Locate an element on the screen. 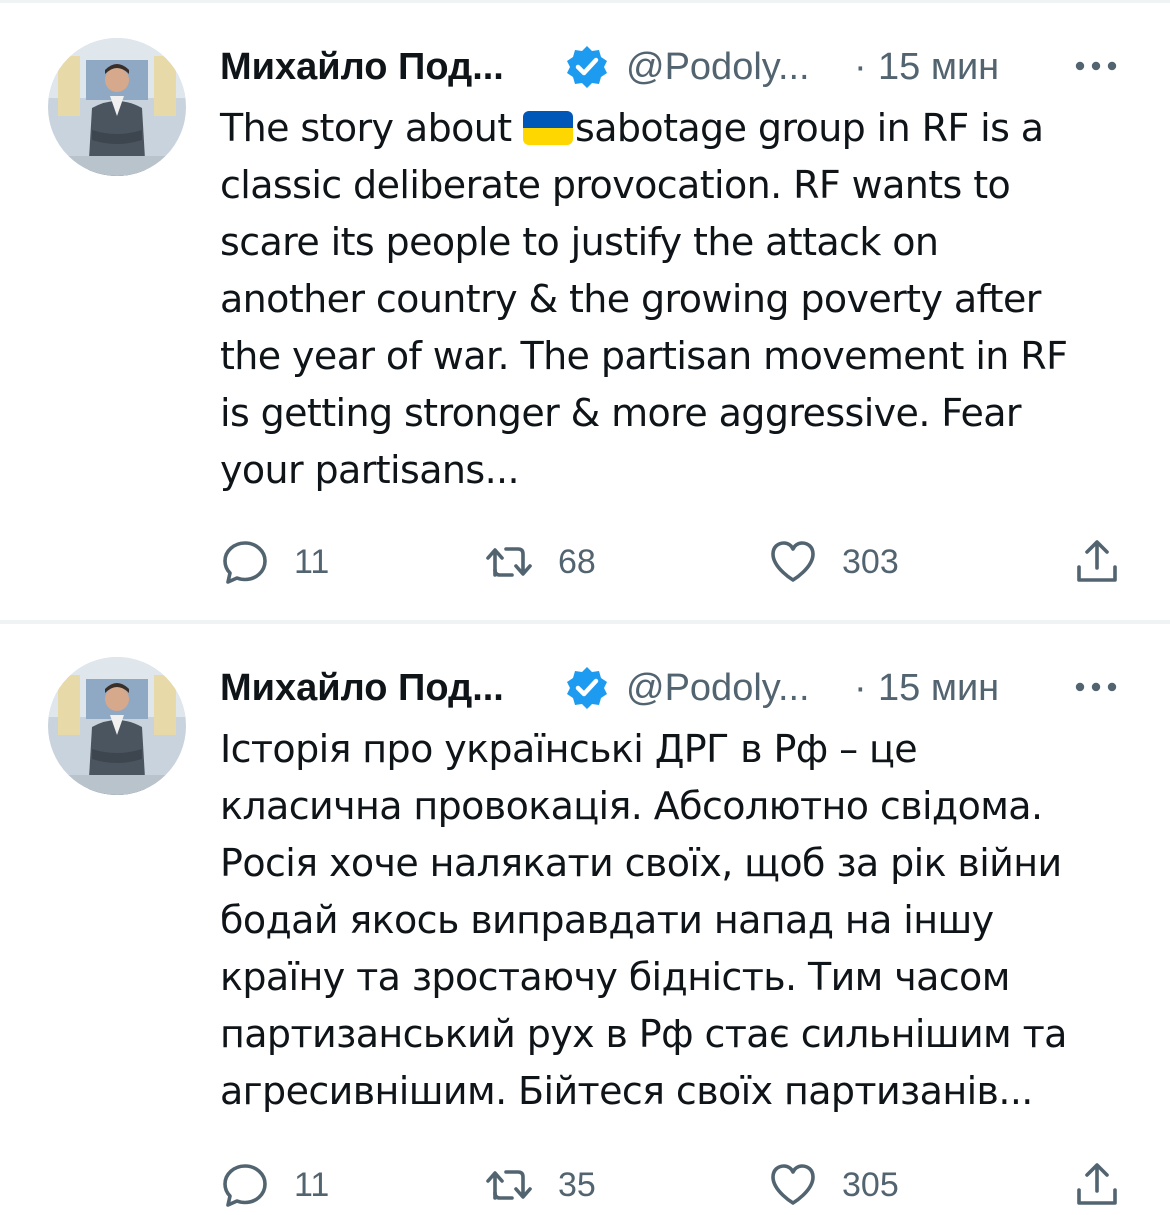 The height and width of the screenshot is (1215, 1170). like-button: 305 is located at coordinates (833, 1185).